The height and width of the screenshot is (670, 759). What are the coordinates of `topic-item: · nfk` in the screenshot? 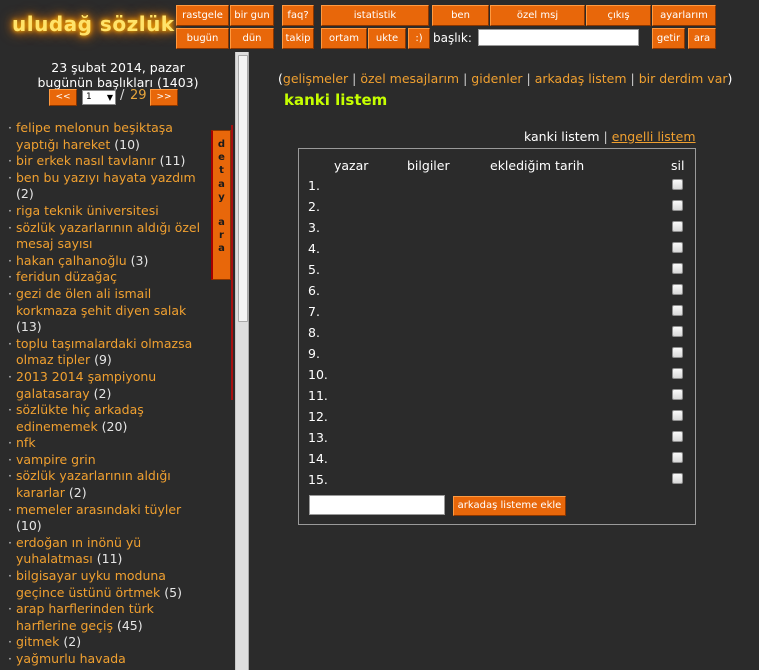 It's located at (108, 443).